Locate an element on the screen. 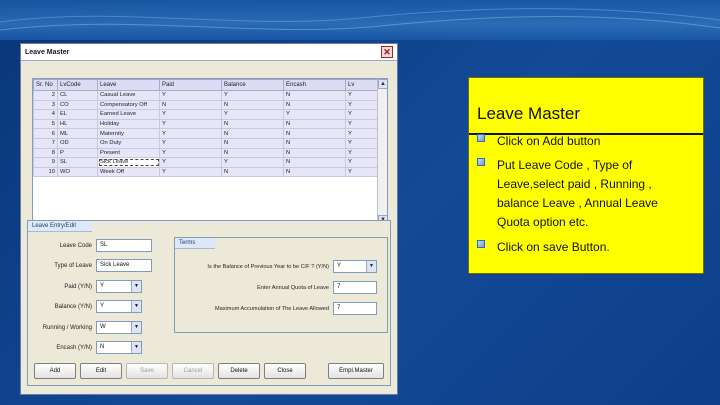 The width and height of the screenshot is (720, 405). grid-vertical-scrollbar: ▲ ▼ is located at coordinates (382, 152).